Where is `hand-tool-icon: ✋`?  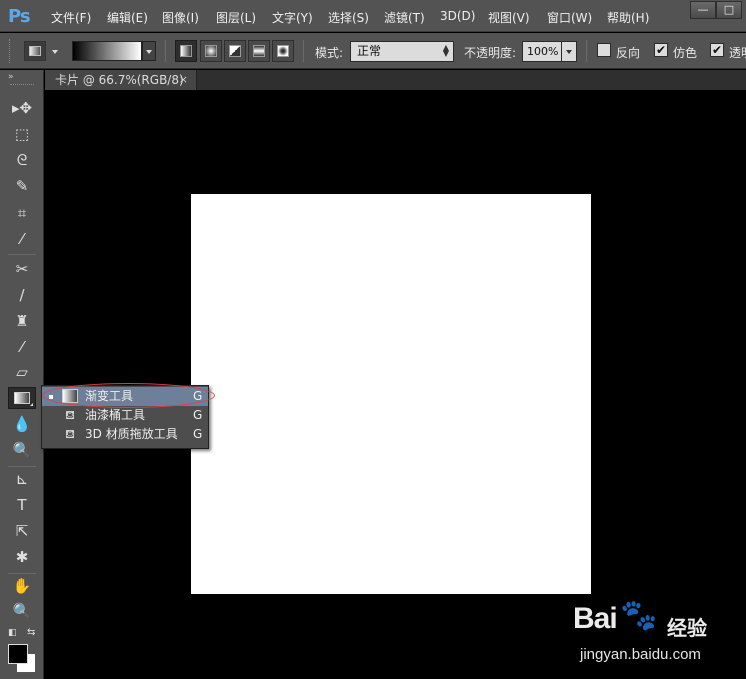 hand-tool-icon: ✋ is located at coordinates (22, 586).